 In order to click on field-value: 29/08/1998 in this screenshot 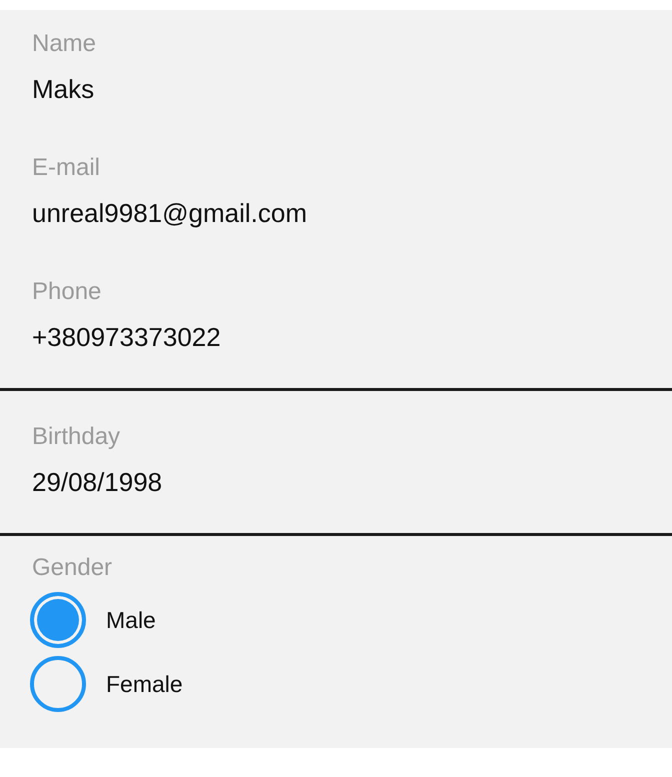, I will do `click(97, 482)`.